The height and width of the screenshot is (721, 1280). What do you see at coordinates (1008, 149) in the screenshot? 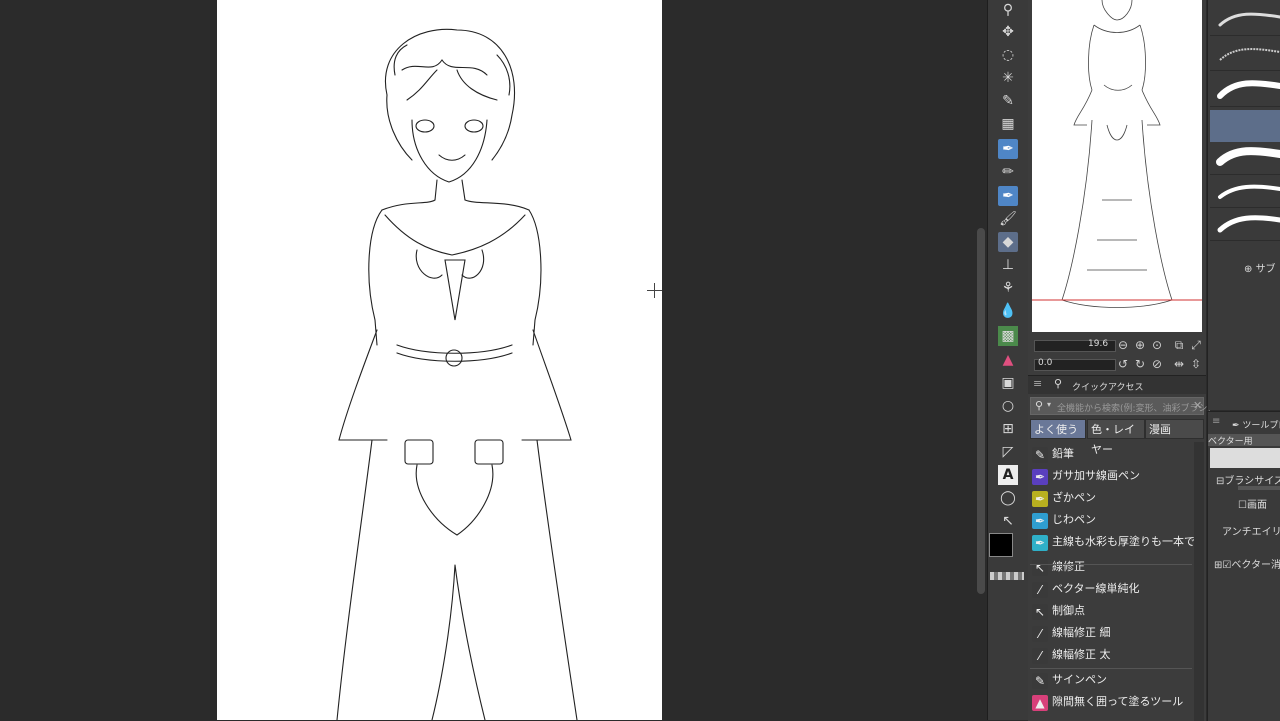
I see `pen-tool-icon: ✒` at bounding box center [1008, 149].